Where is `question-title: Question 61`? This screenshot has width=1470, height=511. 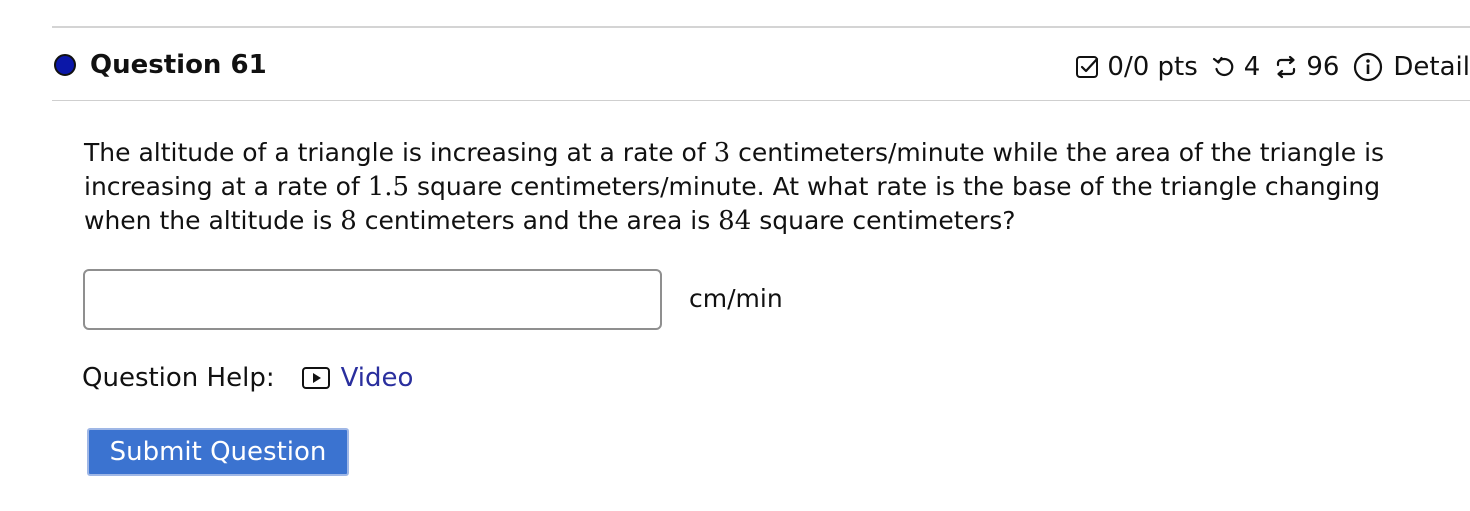 question-title: Question 61 is located at coordinates (178, 65).